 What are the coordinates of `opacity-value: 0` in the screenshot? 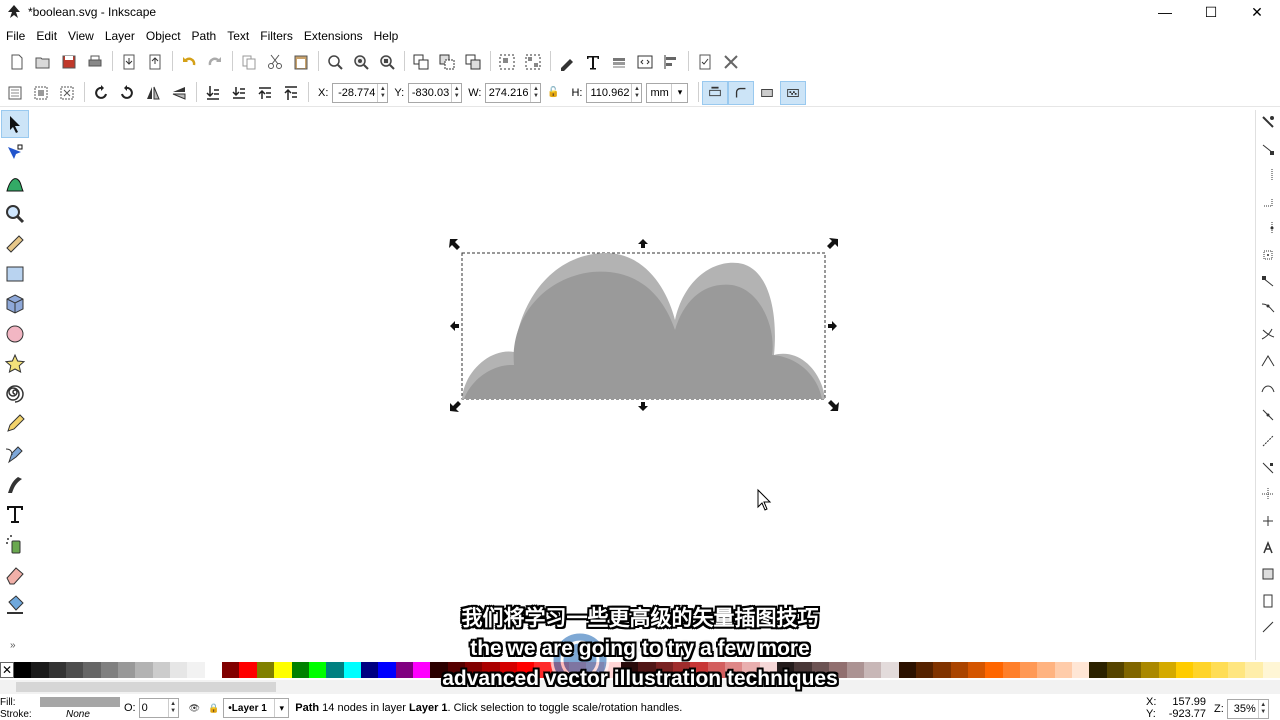 It's located at (154, 708).